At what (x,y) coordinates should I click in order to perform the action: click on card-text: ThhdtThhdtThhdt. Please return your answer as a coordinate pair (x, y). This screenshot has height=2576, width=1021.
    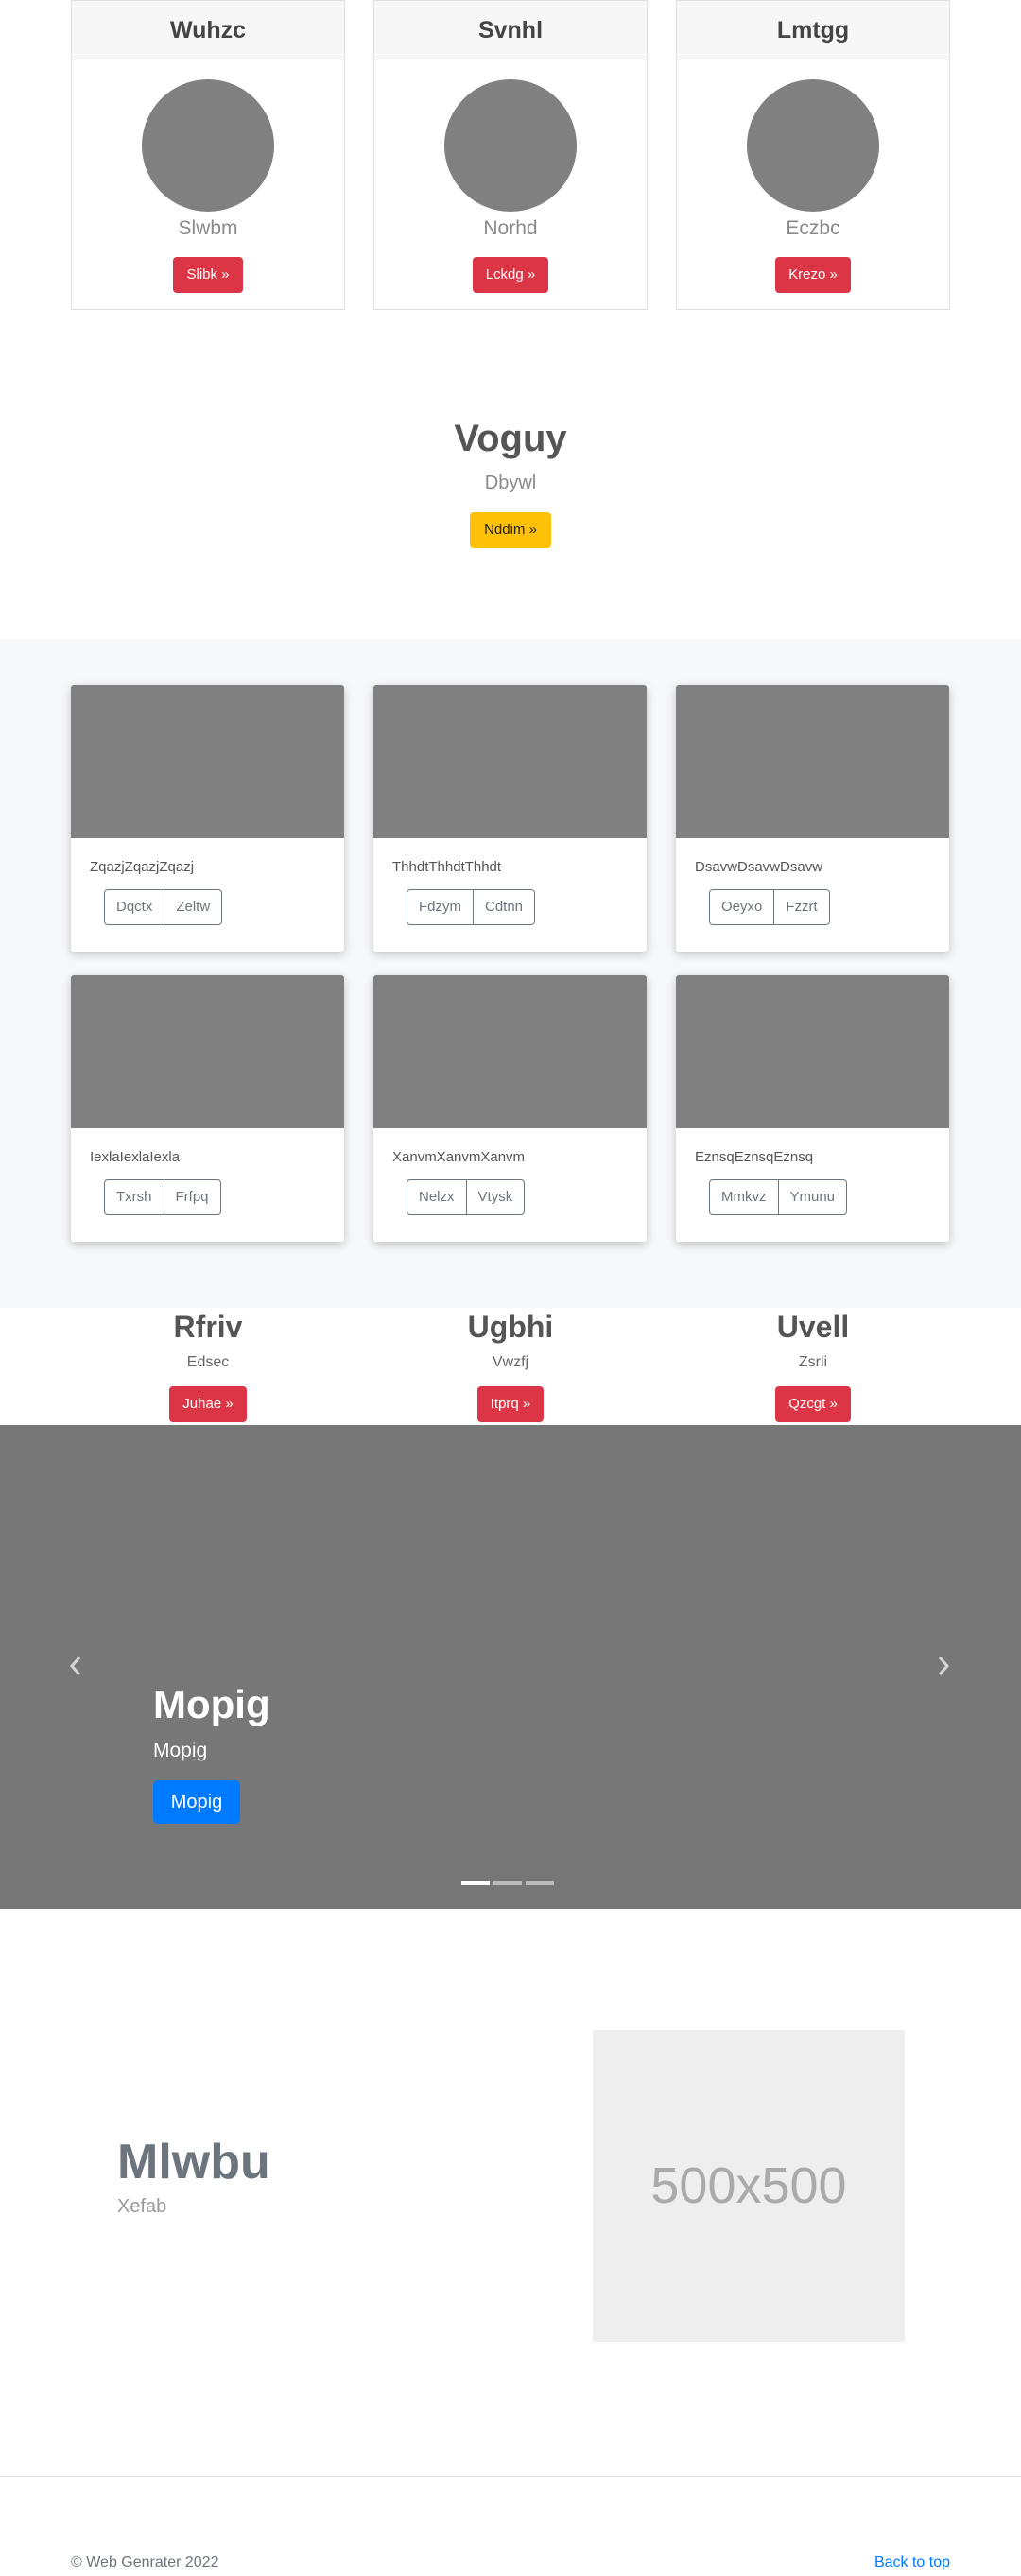
    Looking at the image, I should click on (447, 867).